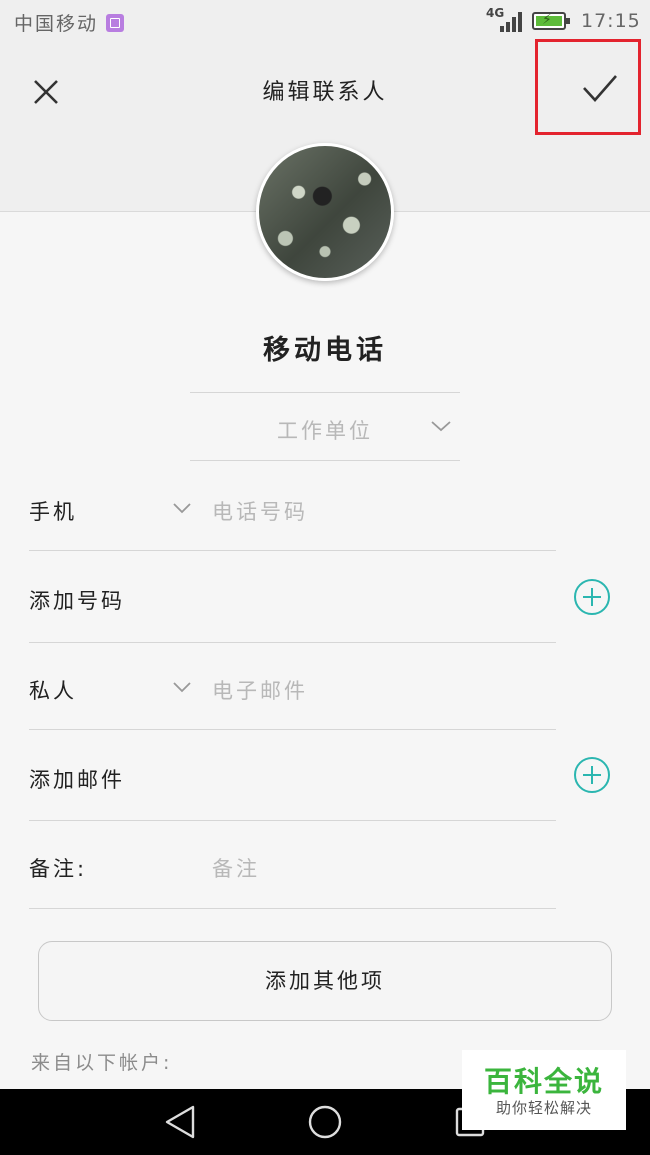 The image size is (650, 1155). Describe the element at coordinates (53, 690) in the screenshot. I see `email-type-label: 私人` at that location.